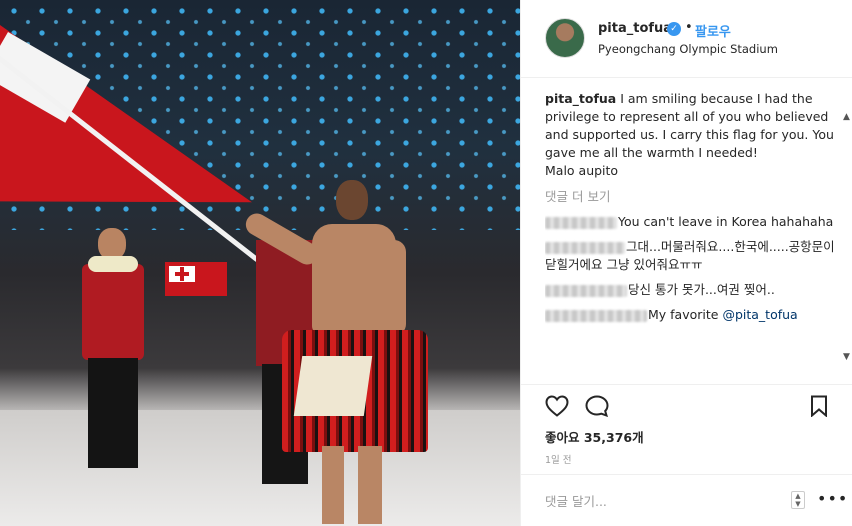 Image resolution: width=852 pixels, height=526 pixels. Describe the element at coordinates (635, 28) in the screenshot. I see `header-username: pita_tofua` at that location.